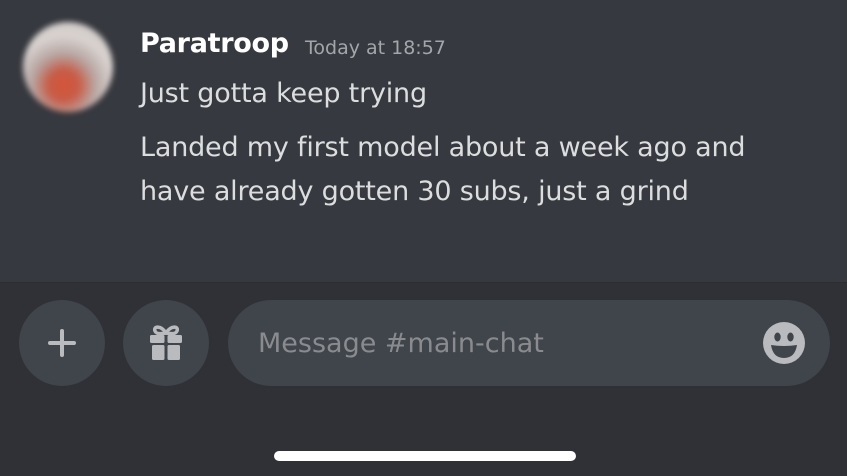 This screenshot has width=847, height=476. What do you see at coordinates (283, 93) in the screenshot?
I see `message-text-line: Just gotta keep trying` at bounding box center [283, 93].